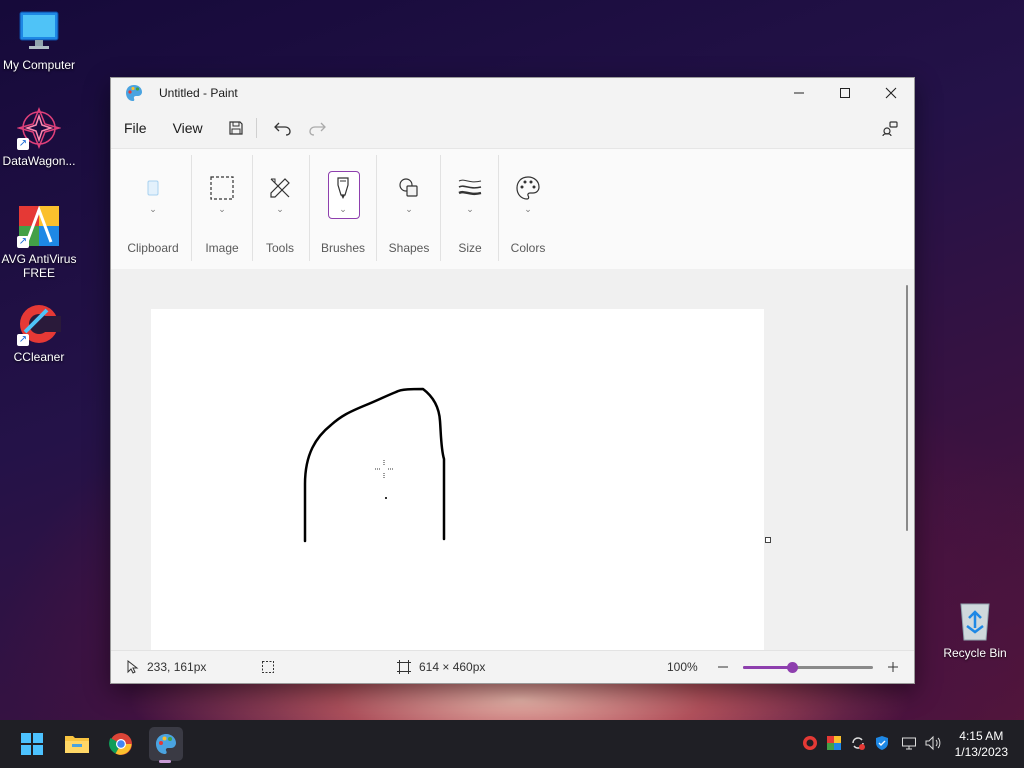  I want to click on vertical-scrollbar, so click(907, 408).